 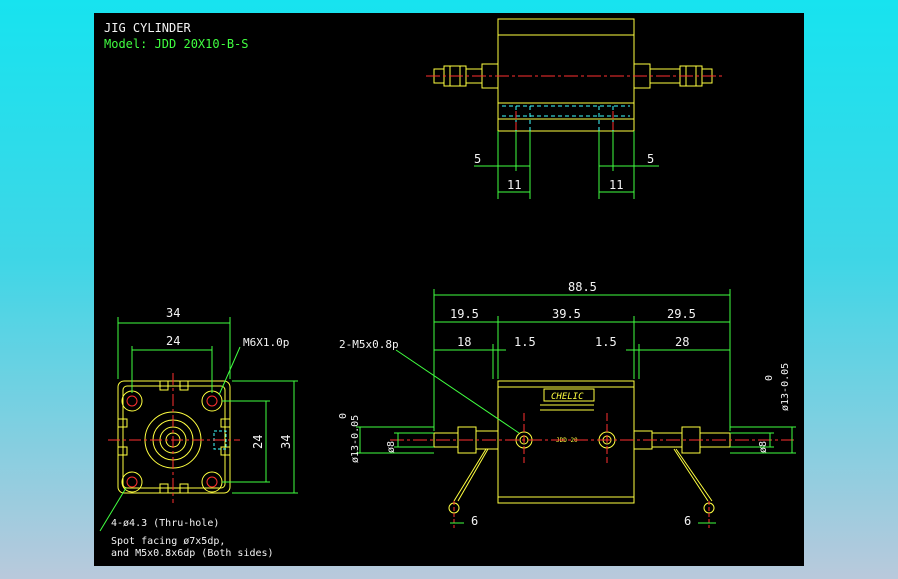 What do you see at coordinates (343, 416) in the screenshot?
I see `dia-left-tol: 0` at bounding box center [343, 416].